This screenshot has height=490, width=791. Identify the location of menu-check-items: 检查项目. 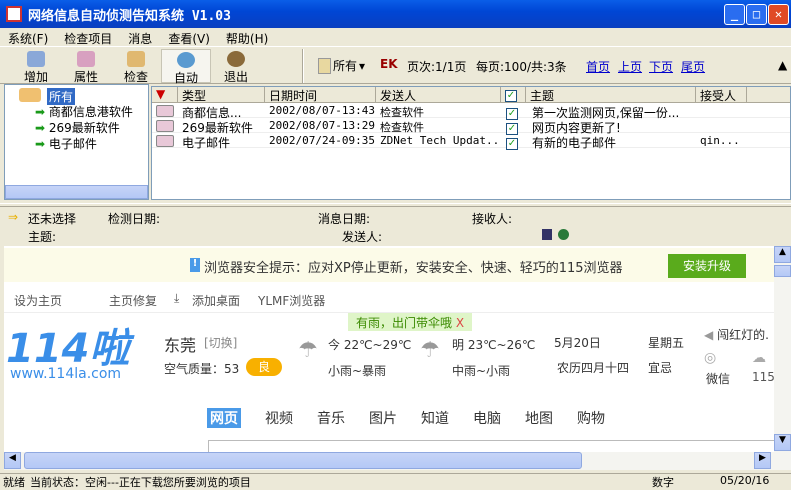
(88, 38).